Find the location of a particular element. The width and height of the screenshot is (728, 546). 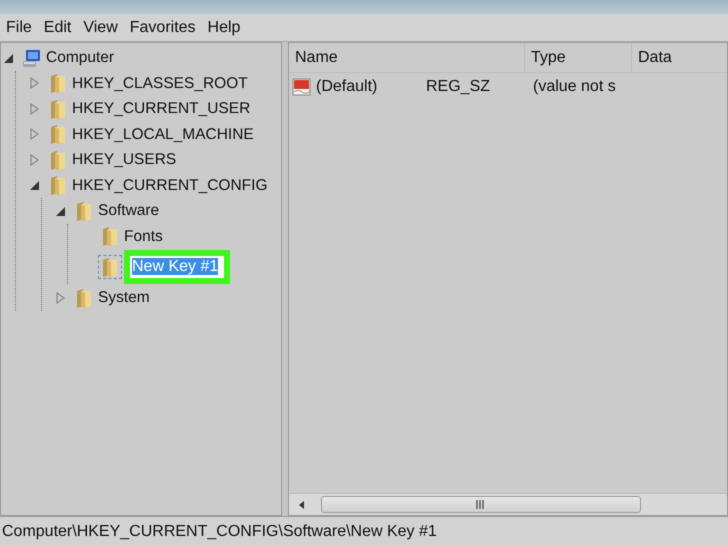

menu-item: Favorites is located at coordinates (163, 28).